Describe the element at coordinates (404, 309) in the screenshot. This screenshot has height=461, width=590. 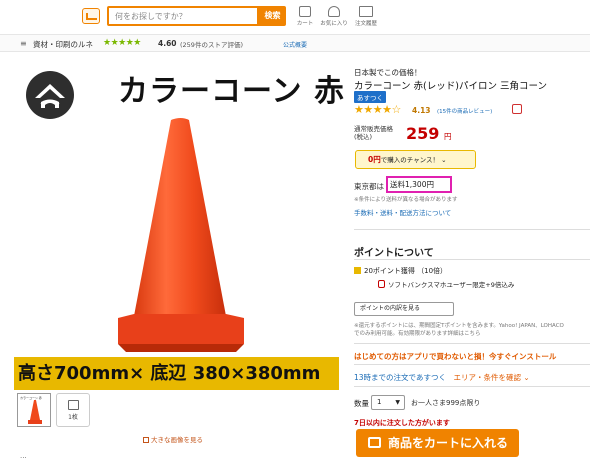
I see `points-breakdown-select: ポイントの内訳を見る` at that location.